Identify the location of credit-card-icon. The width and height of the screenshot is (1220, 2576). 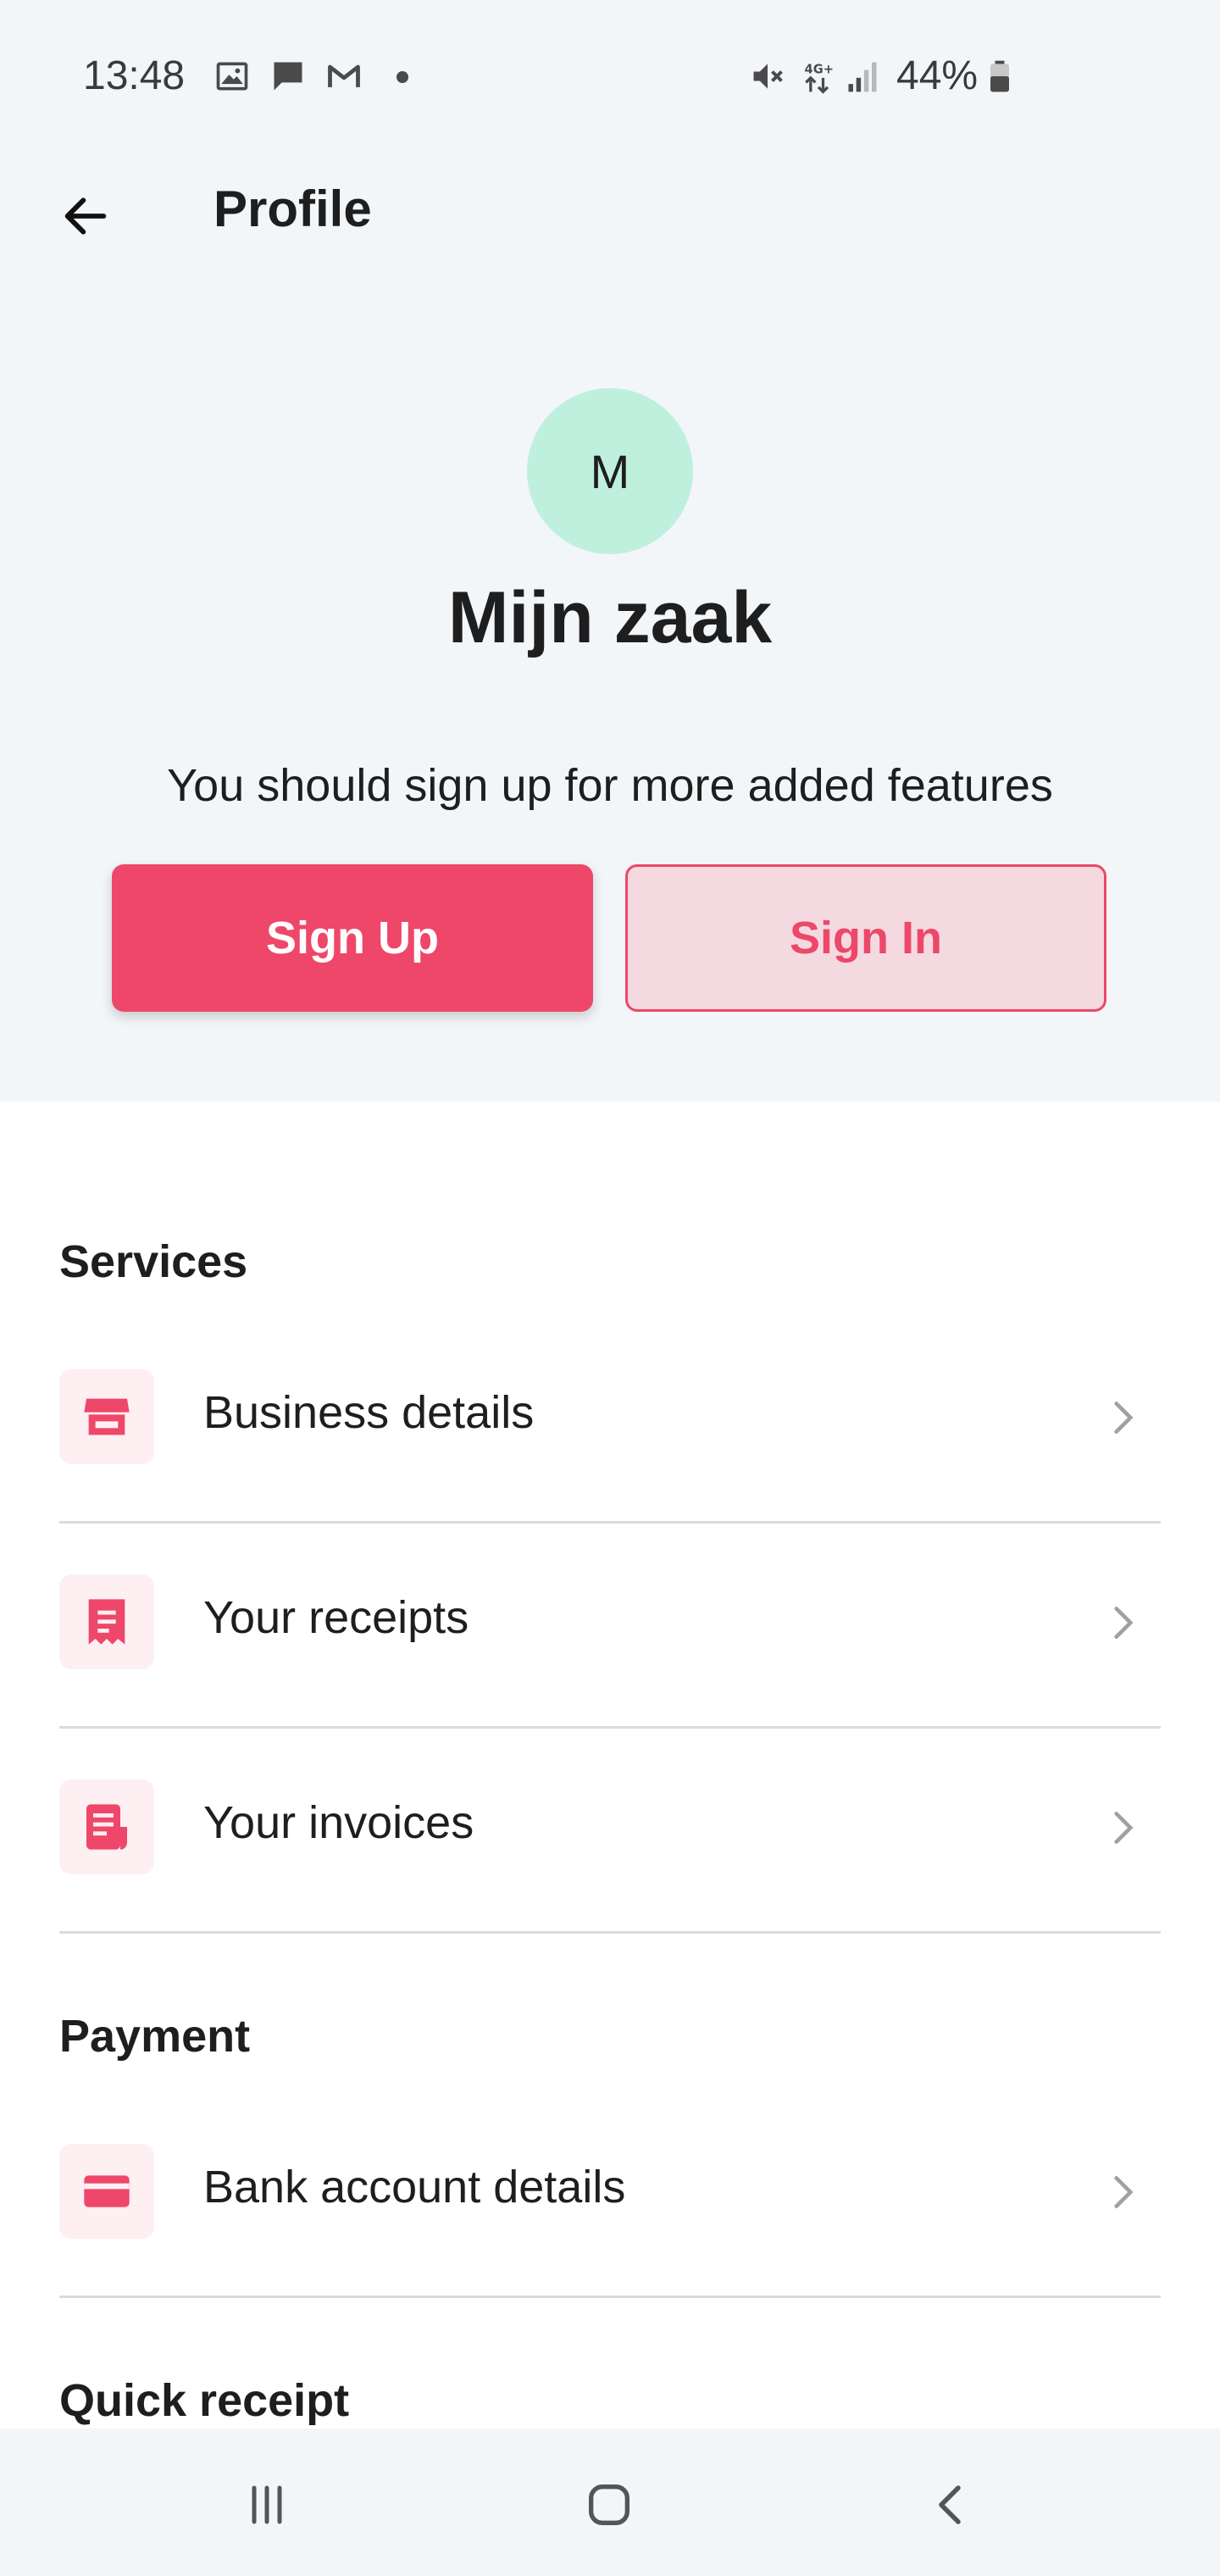
(107, 2191).